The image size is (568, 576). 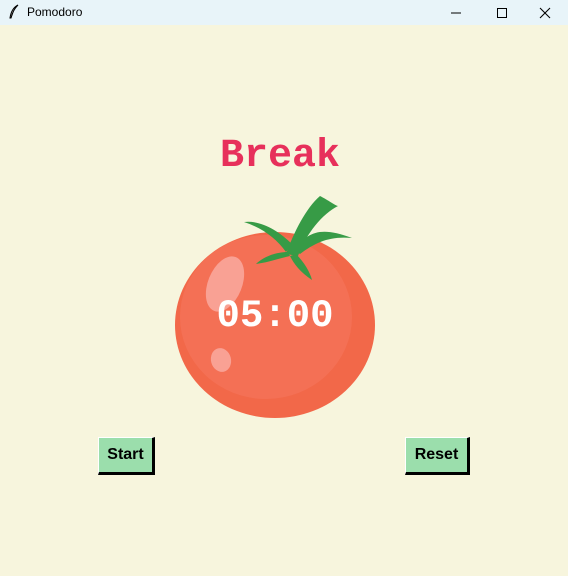 I want to click on window-title: Pomodoro, so click(x=55, y=12).